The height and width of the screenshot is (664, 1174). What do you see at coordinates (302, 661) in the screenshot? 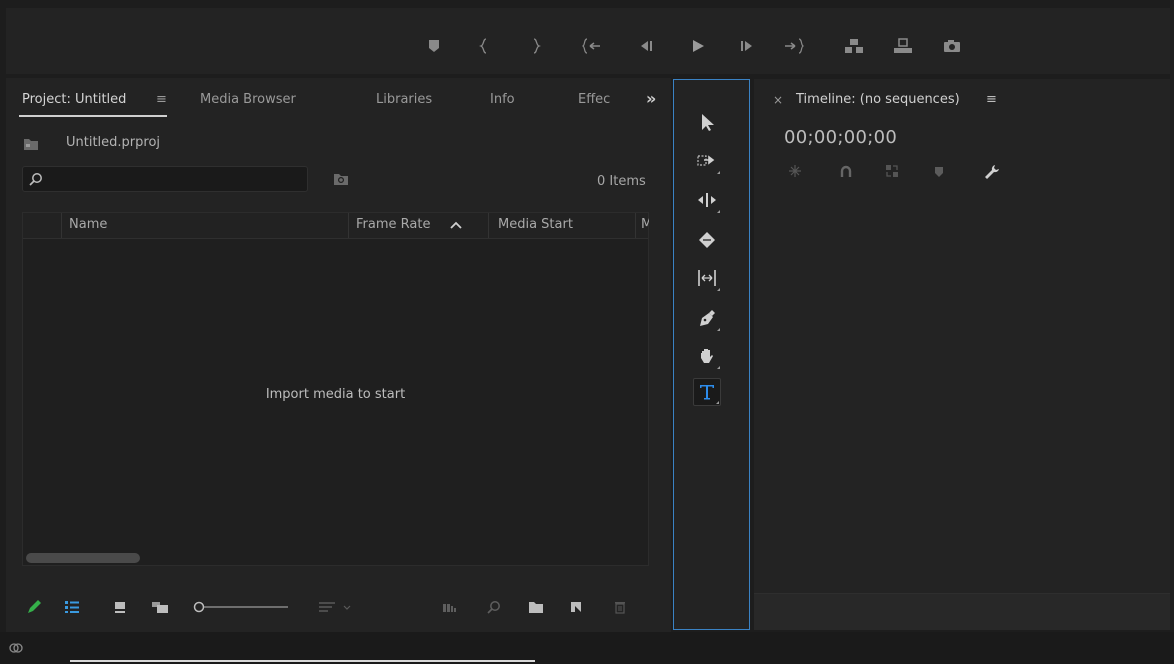
I see `progress-indicator` at bounding box center [302, 661].